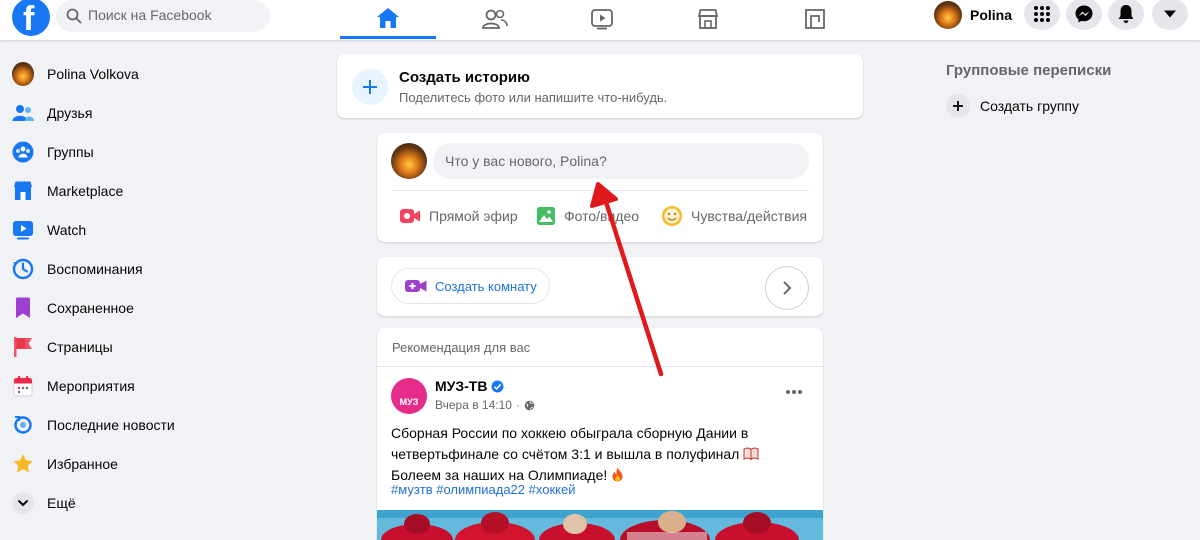 The image size is (1200, 540). I want to click on sidebar-item-label: Polina Volkova, so click(93, 74).